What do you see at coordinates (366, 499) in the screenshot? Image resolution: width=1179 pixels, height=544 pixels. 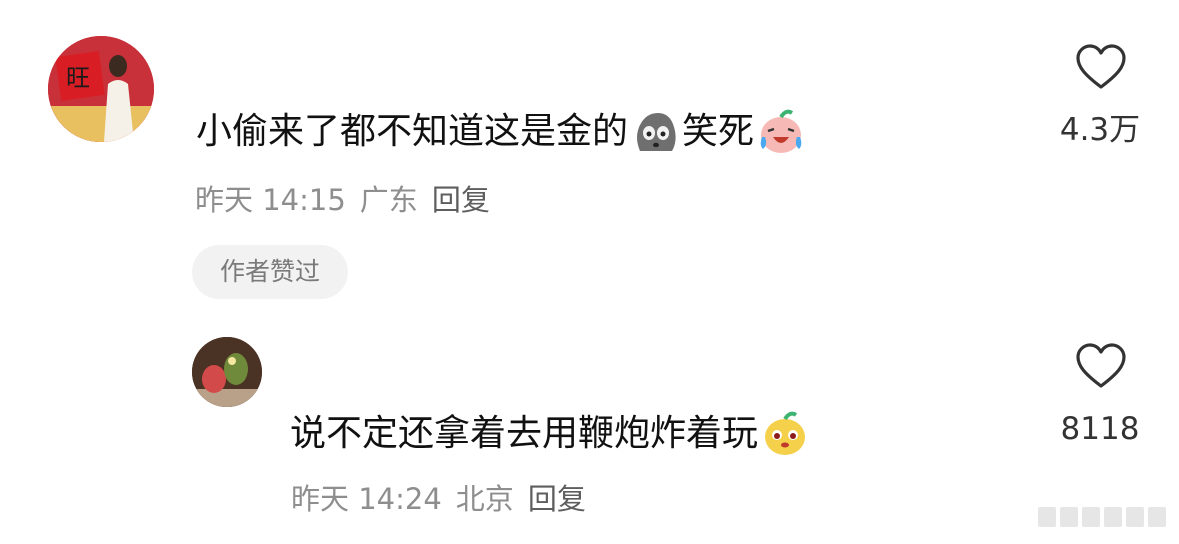 I see `comment-time: 昨天 14:24` at bounding box center [366, 499].